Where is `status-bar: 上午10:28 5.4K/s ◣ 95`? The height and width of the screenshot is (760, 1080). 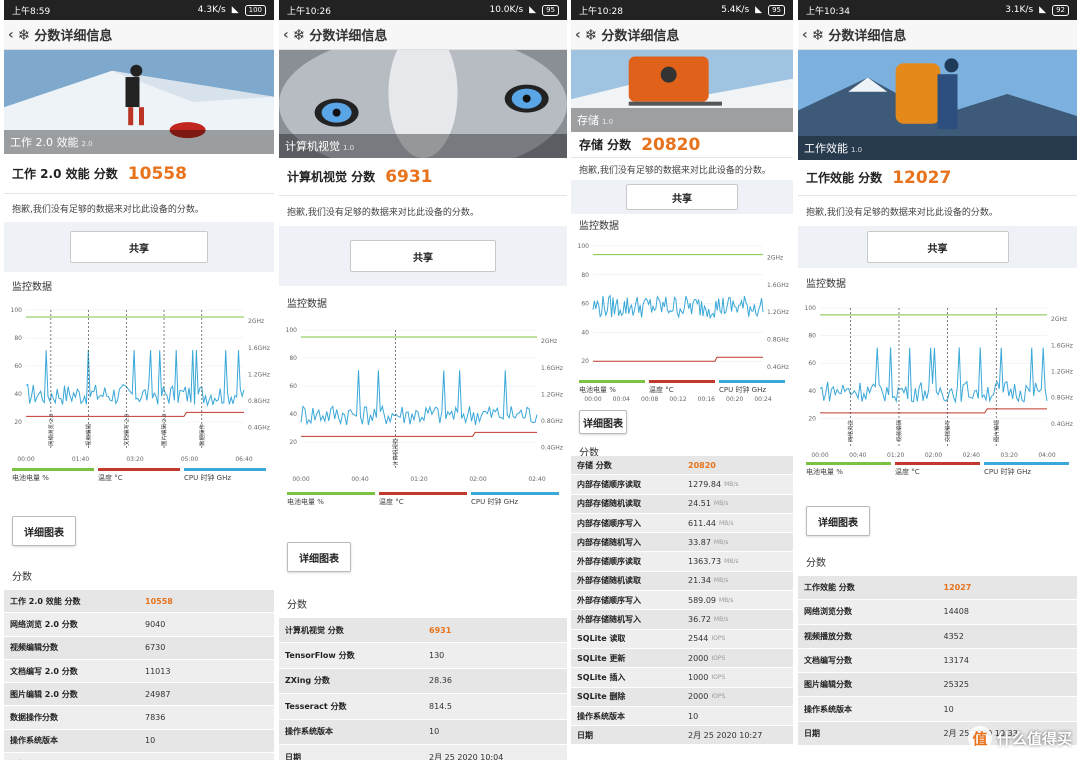 status-bar: 上午10:28 5.4K/s ◣ 95 is located at coordinates (682, 10).